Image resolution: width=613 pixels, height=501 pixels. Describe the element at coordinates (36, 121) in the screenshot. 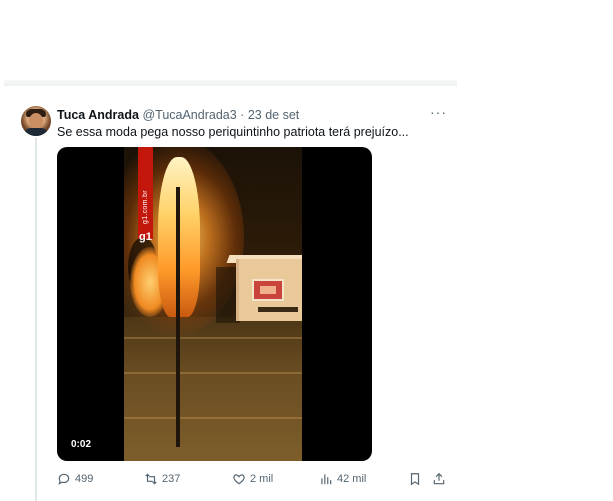

I see `avatar` at that location.